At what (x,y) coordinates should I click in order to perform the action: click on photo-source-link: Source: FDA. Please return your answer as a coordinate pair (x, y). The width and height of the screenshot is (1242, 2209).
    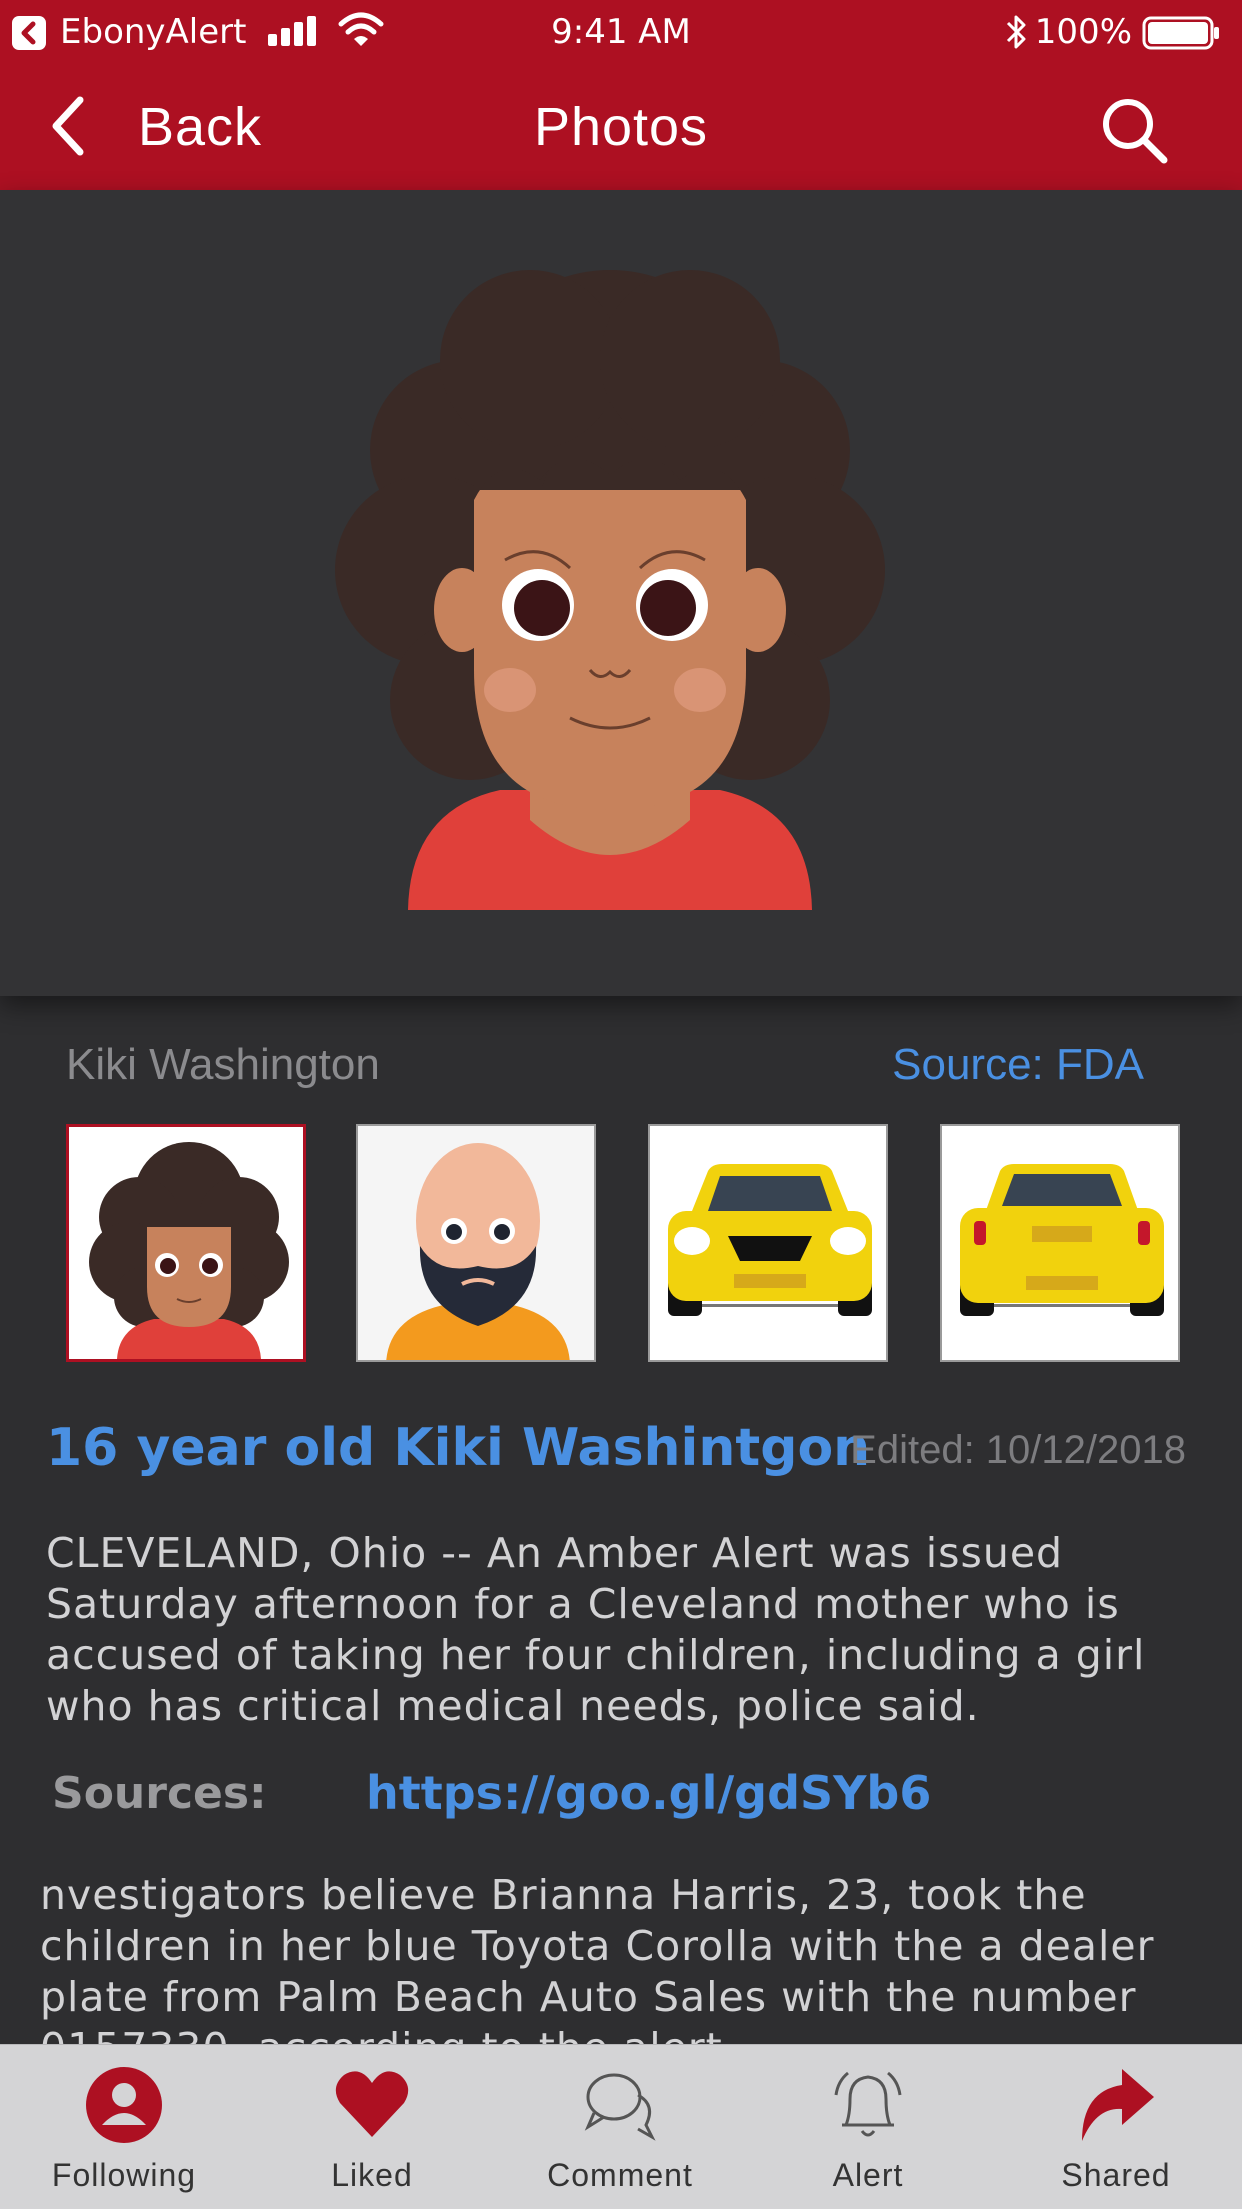
    Looking at the image, I should click on (1018, 1065).